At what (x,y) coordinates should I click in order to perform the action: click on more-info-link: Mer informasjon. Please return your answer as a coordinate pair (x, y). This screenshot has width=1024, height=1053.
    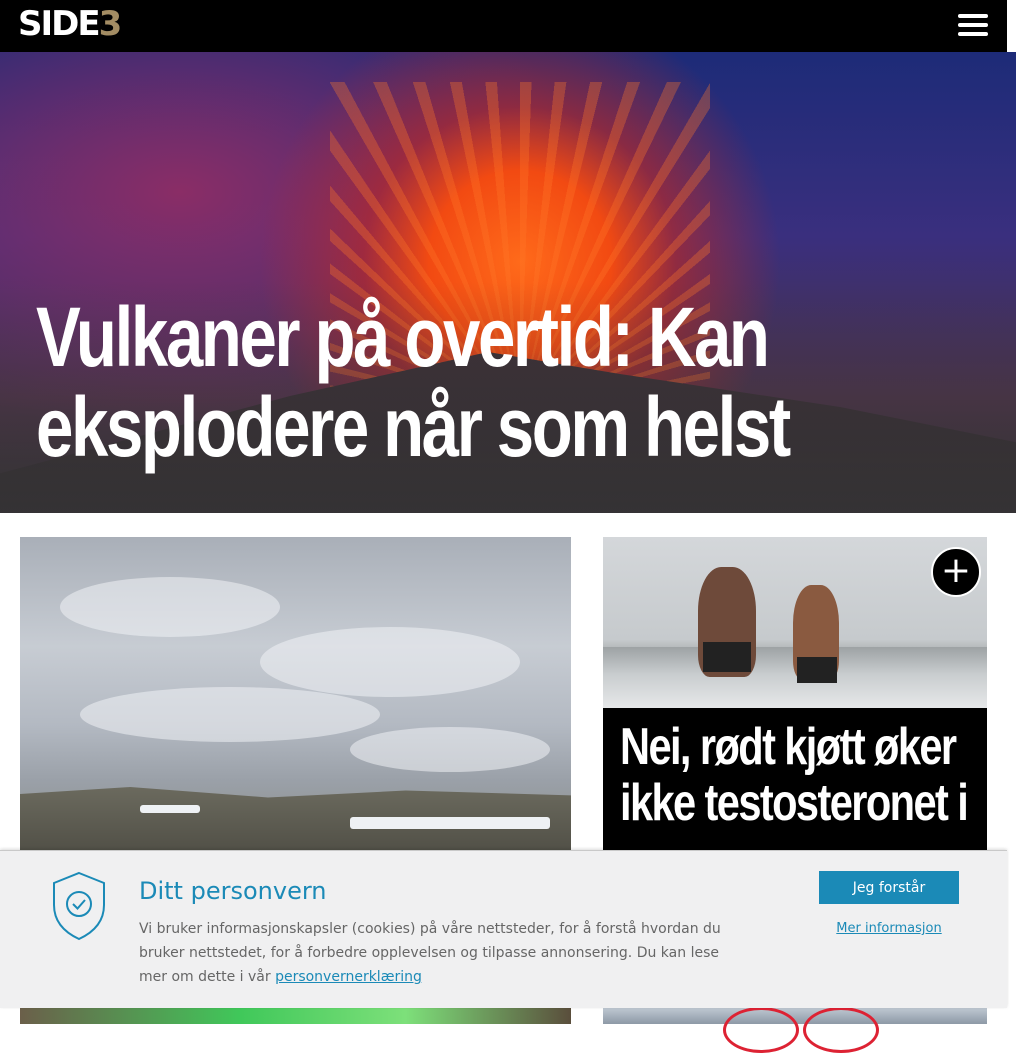
    Looking at the image, I should click on (889, 928).